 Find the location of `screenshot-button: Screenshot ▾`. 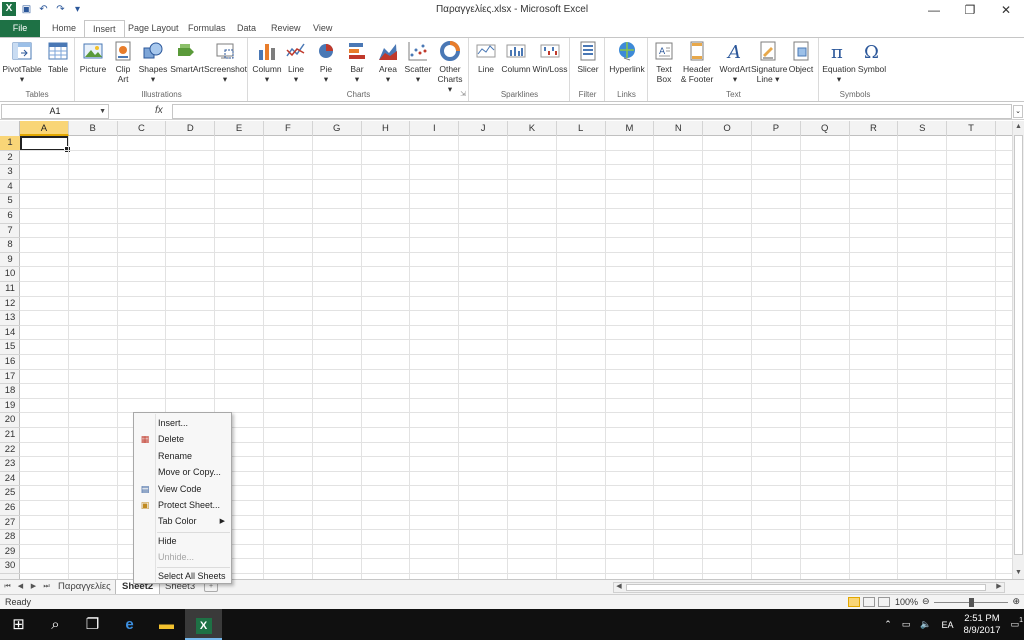

screenshot-button: Screenshot ▾ is located at coordinates (225, 62).